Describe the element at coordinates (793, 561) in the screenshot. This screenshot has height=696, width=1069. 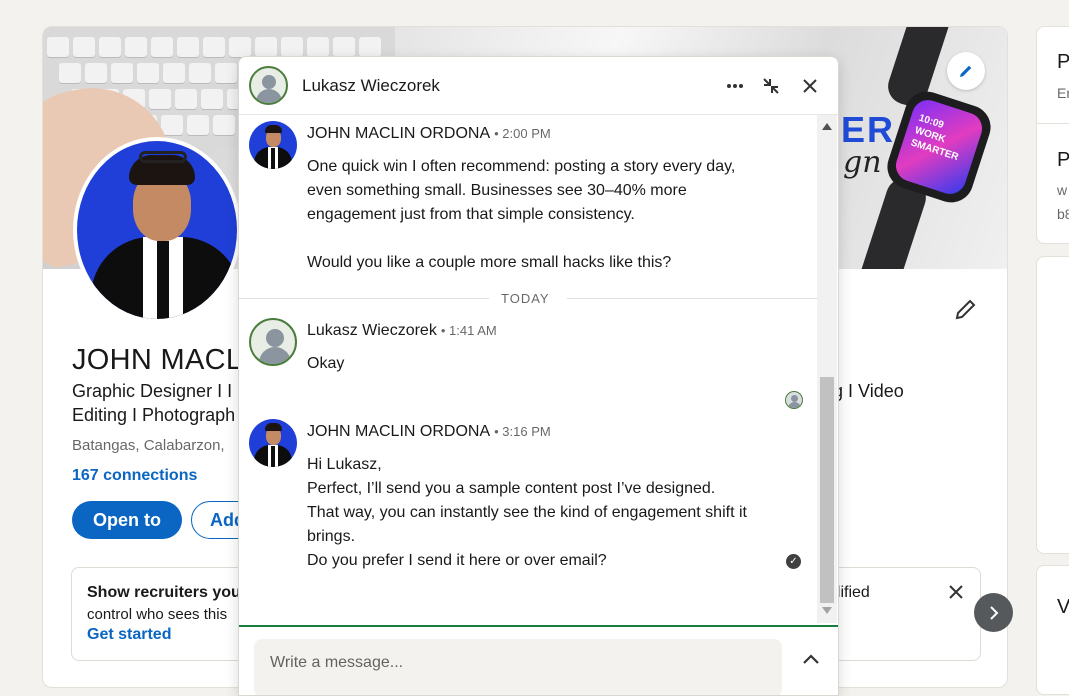
I see `sent-check-icon: ✓` at that location.